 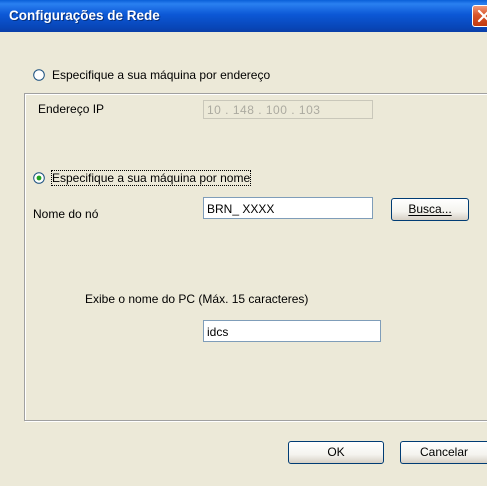 I want to click on radio-name, so click(x=39, y=178).